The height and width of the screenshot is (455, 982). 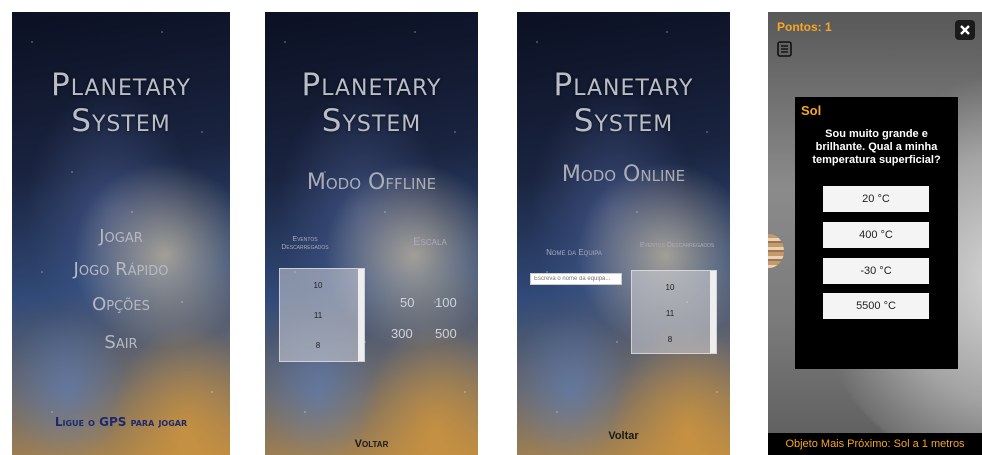 What do you see at coordinates (446, 333) in the screenshot?
I see `scale-option: 500` at bounding box center [446, 333].